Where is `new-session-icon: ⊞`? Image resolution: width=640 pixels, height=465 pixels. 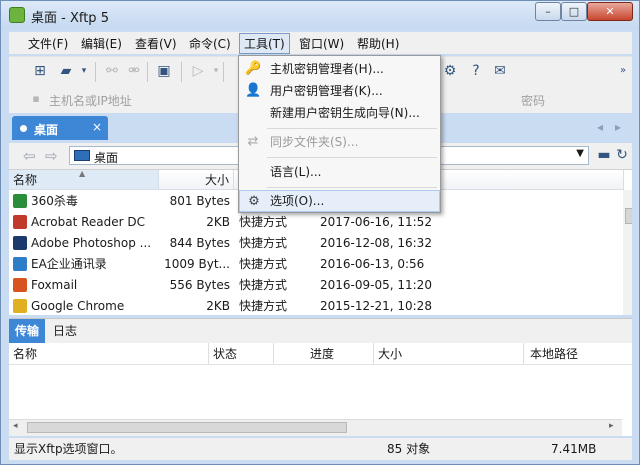 new-session-icon: ⊞ is located at coordinates (40, 71).